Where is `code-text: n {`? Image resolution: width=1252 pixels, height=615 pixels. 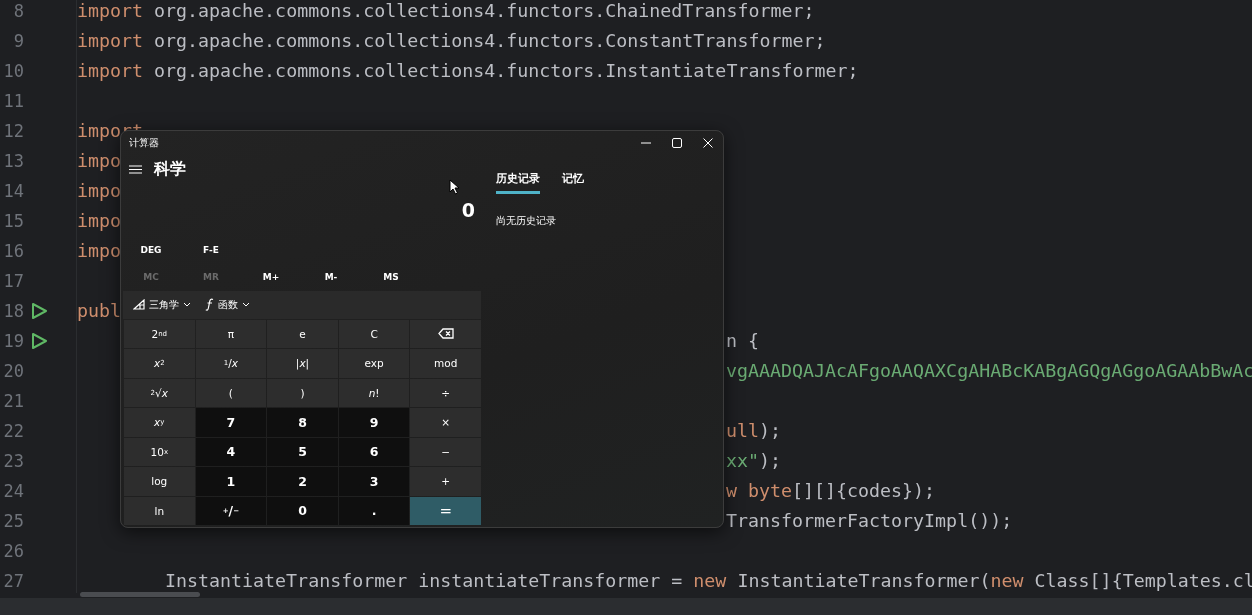
code-text: n { is located at coordinates (743, 340).